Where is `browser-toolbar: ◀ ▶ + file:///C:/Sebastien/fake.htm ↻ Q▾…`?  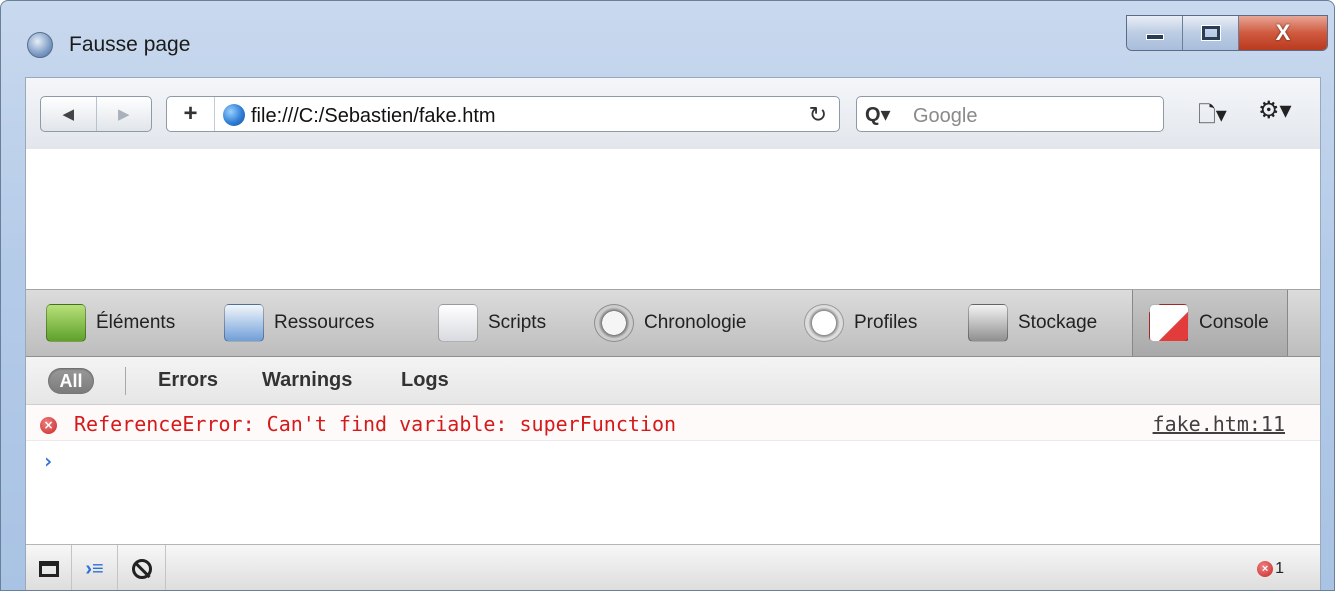 browser-toolbar: ◀ ▶ + file:///C:/Sebastien/fake.htm ↻ Q▾… is located at coordinates (673, 113).